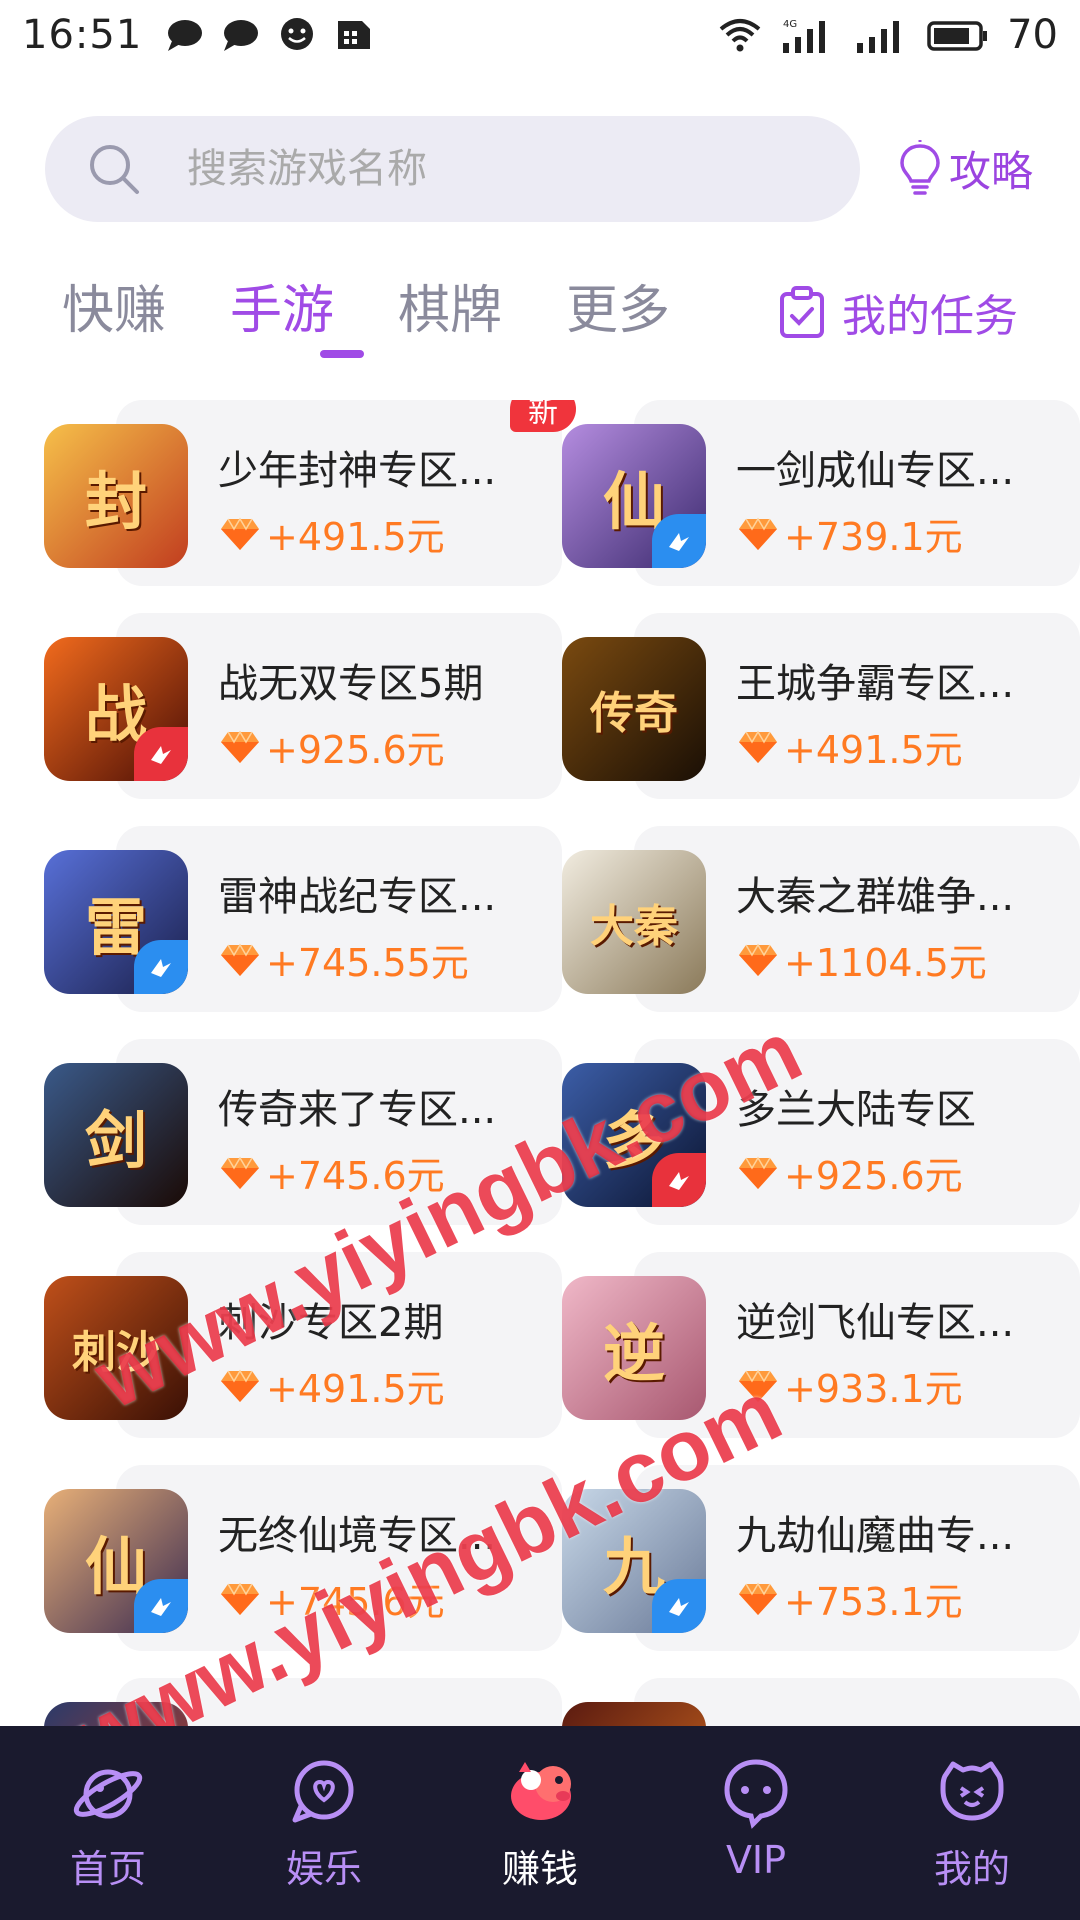  I want to click on search-icon, so click(114, 169).